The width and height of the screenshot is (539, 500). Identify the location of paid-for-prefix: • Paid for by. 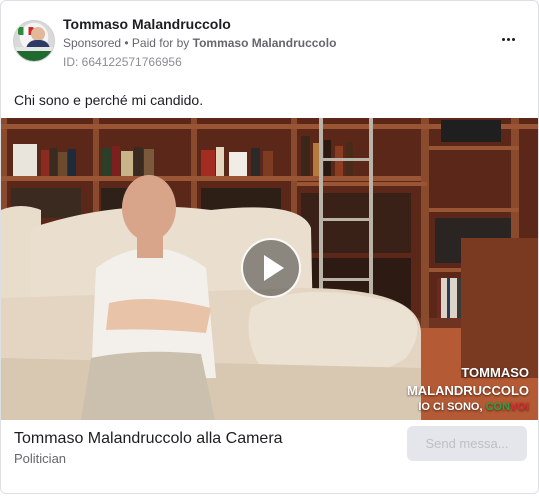
(157, 43).